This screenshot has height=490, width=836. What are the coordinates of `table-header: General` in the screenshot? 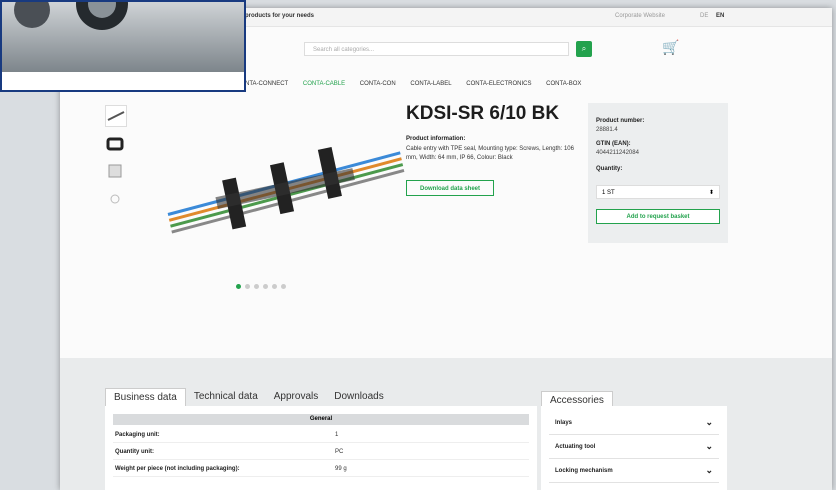 It's located at (321, 419).